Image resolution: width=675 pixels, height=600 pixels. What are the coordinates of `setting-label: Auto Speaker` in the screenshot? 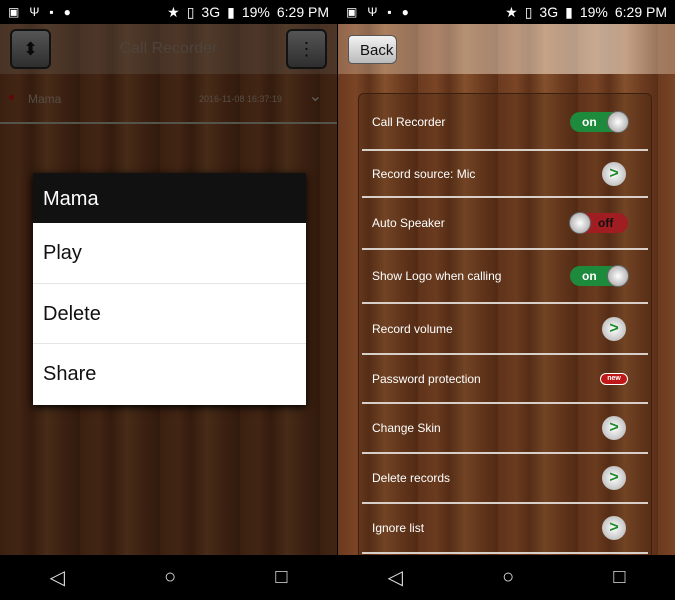 It's located at (408, 223).